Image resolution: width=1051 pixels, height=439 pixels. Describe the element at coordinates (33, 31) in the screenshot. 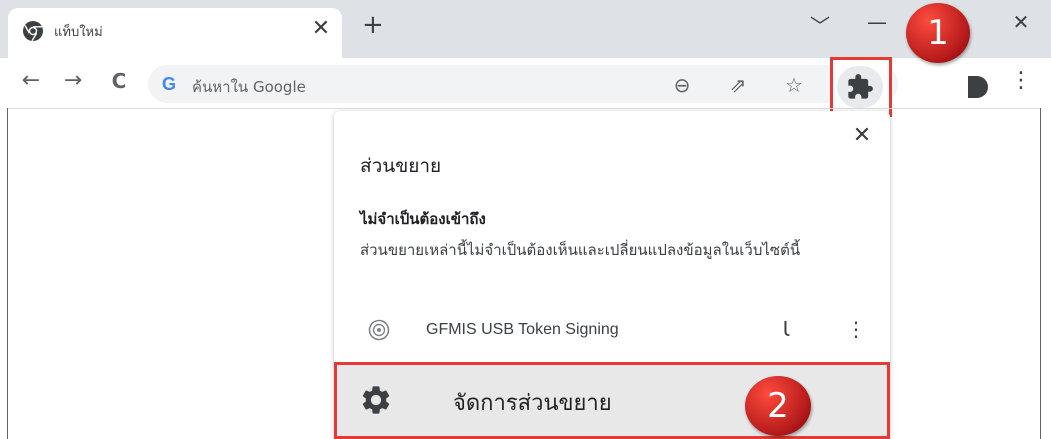

I see `chrome-icon` at that location.